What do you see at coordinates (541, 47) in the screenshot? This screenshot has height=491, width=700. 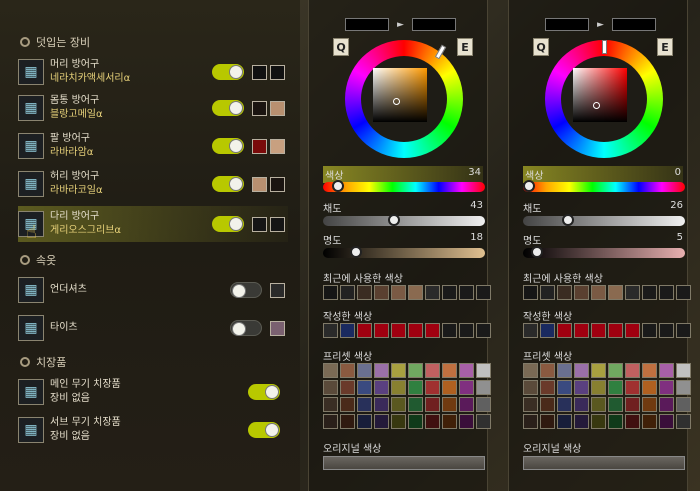 I see `q-key-button: Q` at bounding box center [541, 47].